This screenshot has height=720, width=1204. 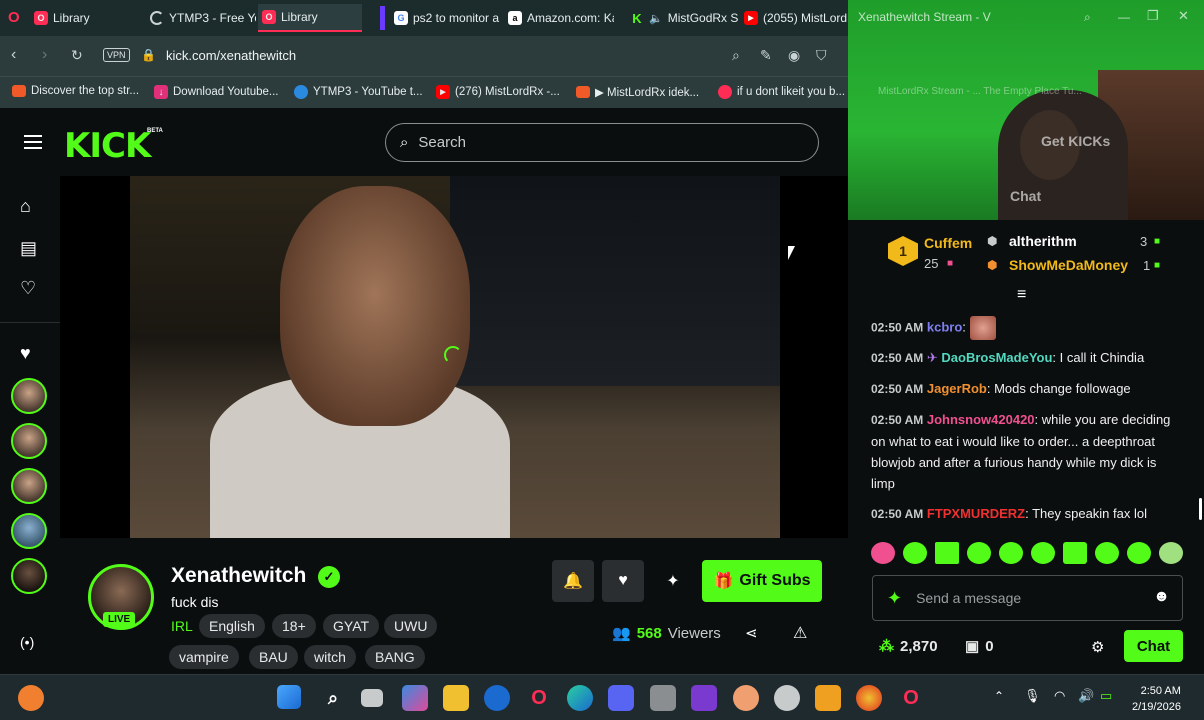 I want to click on popup-minimize-icon: —, so click(x=1124, y=17).